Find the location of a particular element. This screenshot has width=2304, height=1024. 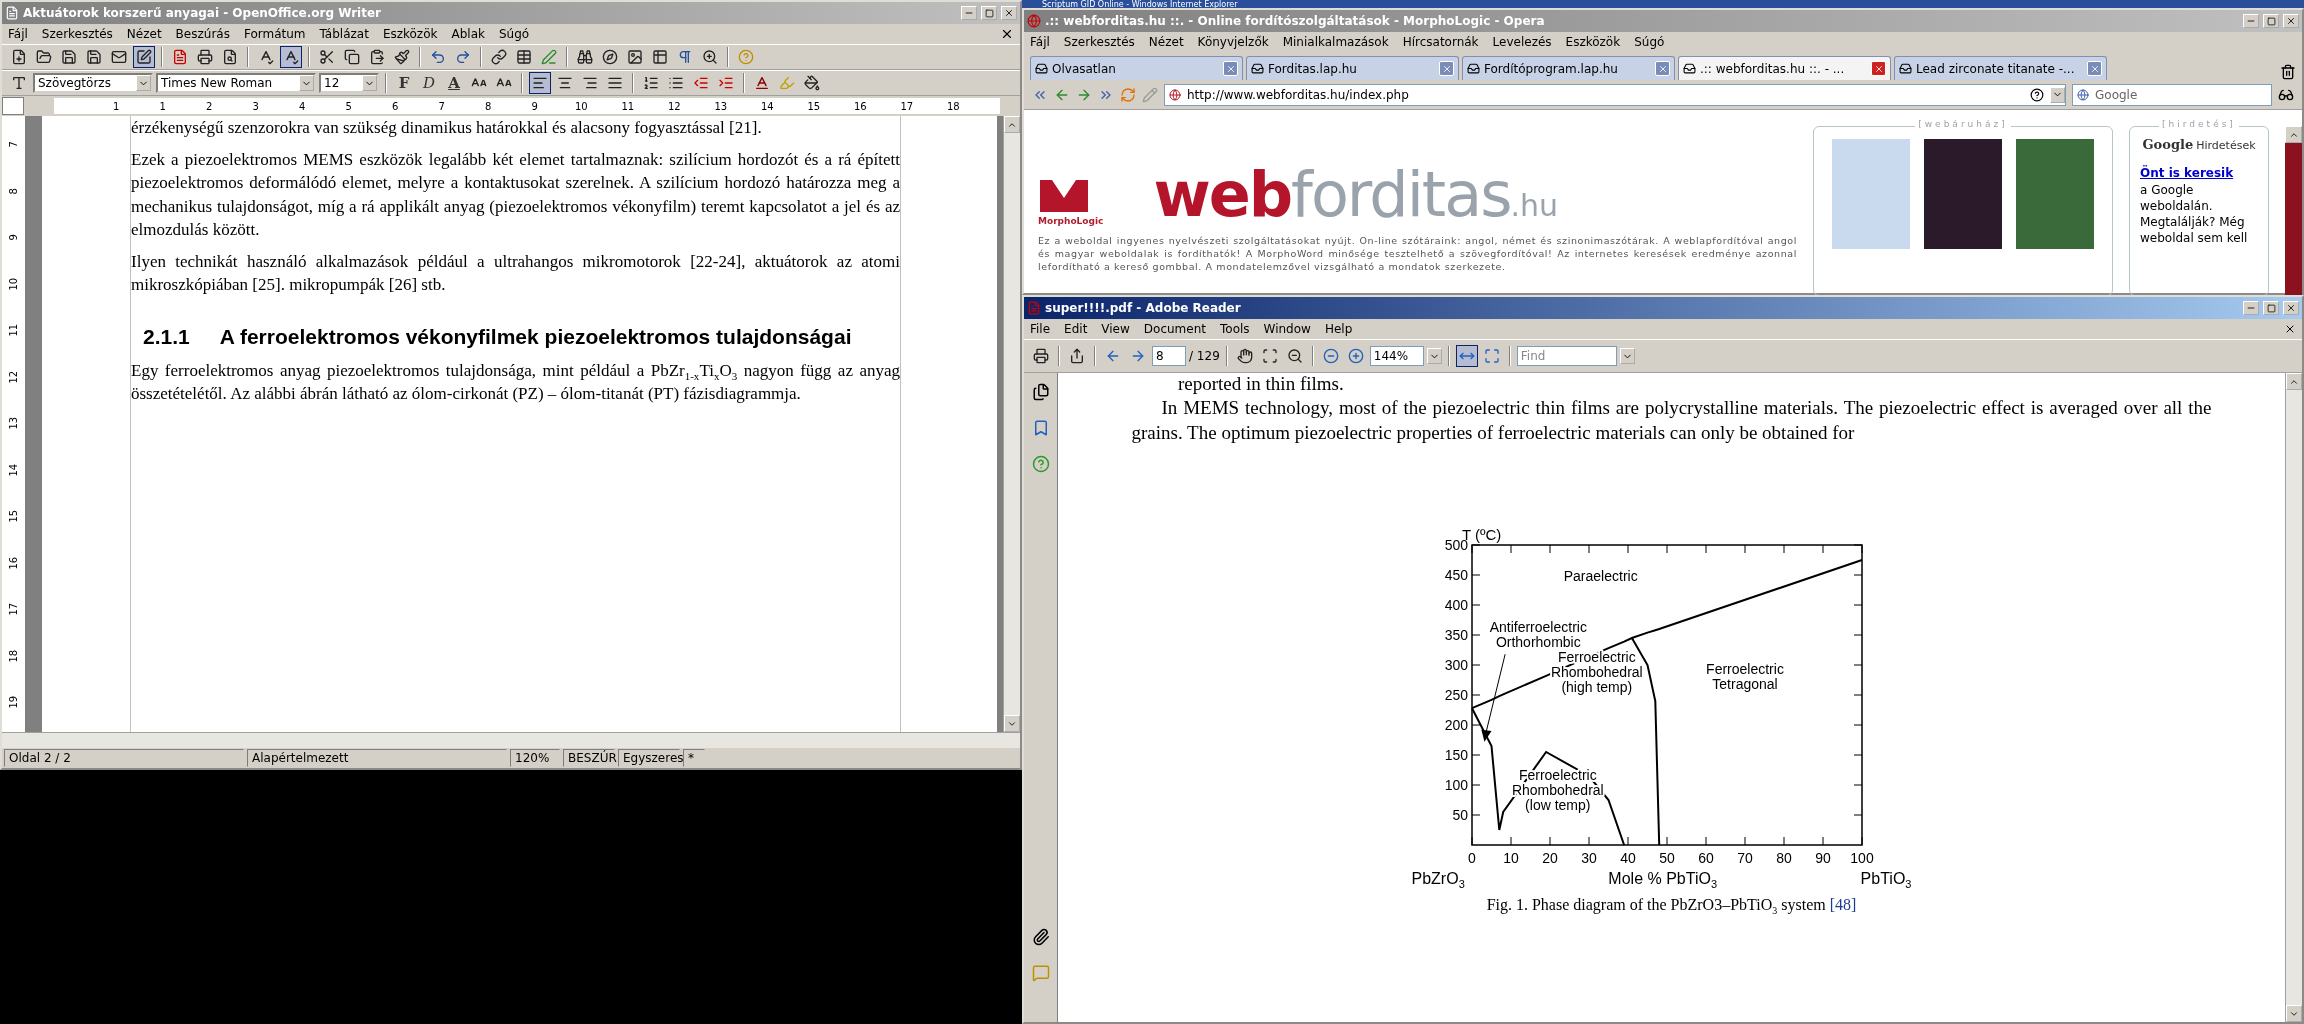

axis-end-label: PbZrO$_{3}$ is located at coordinates (1438, 880).